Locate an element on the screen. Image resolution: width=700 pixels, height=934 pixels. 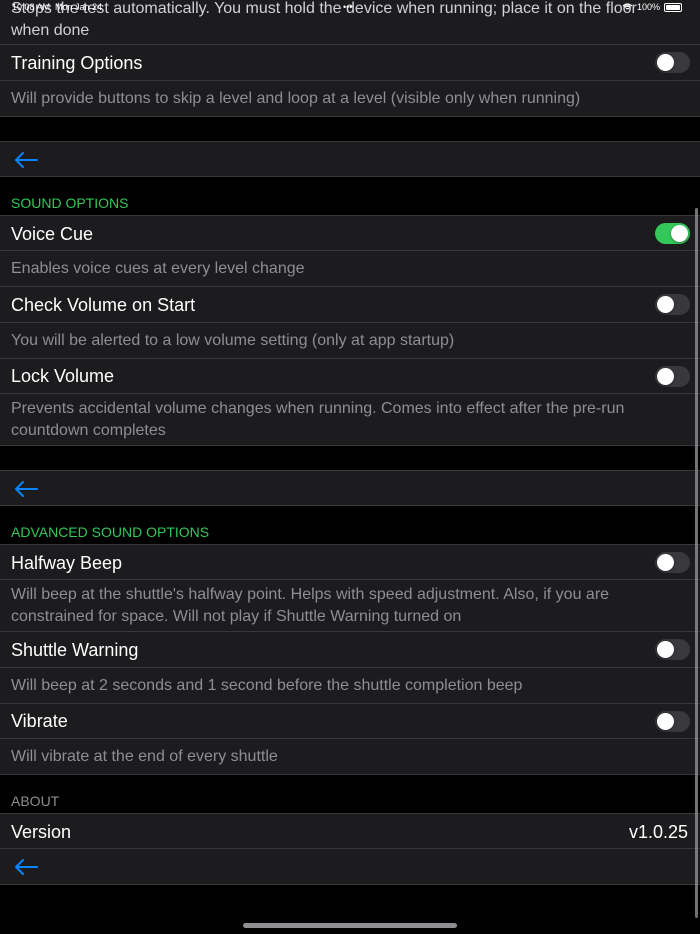
check-volume-toggle is located at coordinates (672, 304).